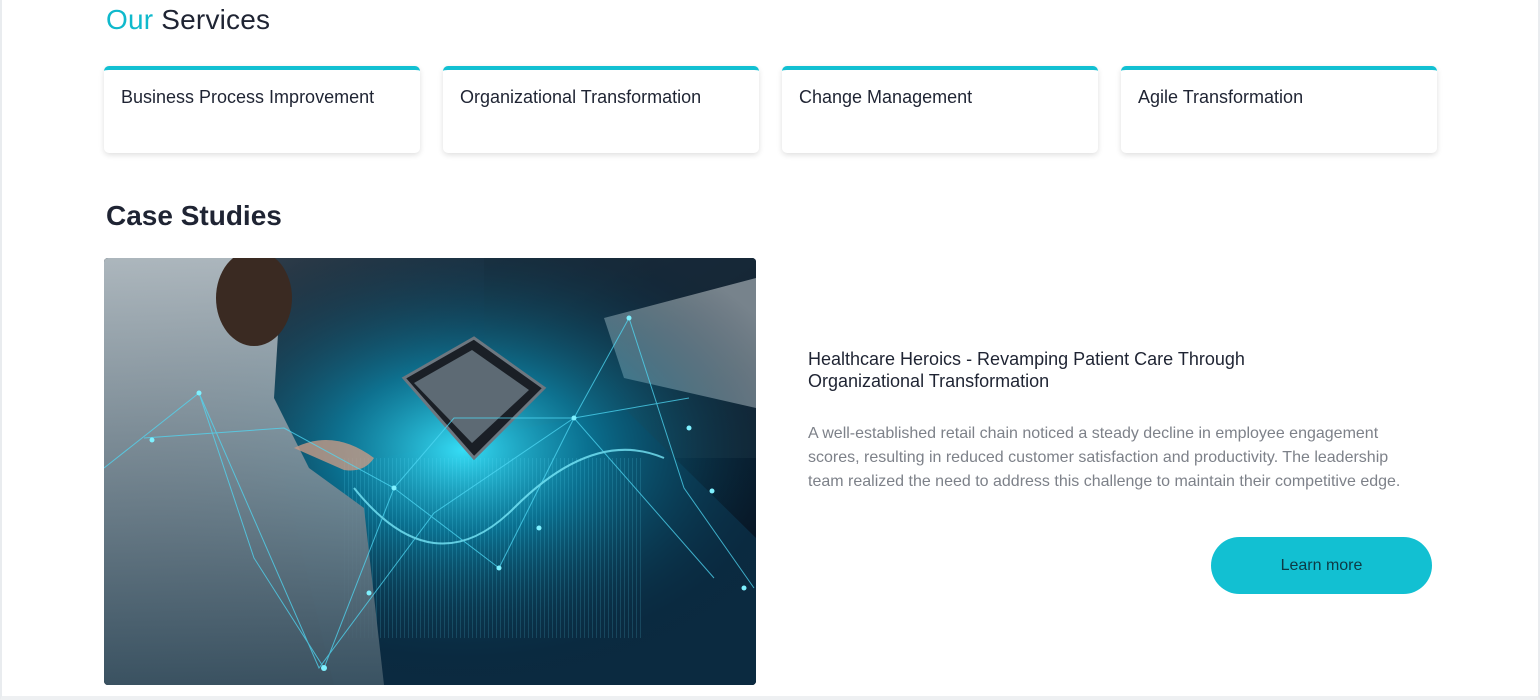 The width and height of the screenshot is (1540, 700). Describe the element at coordinates (130, 19) in the screenshot. I see `services-title-accent: Our` at that location.